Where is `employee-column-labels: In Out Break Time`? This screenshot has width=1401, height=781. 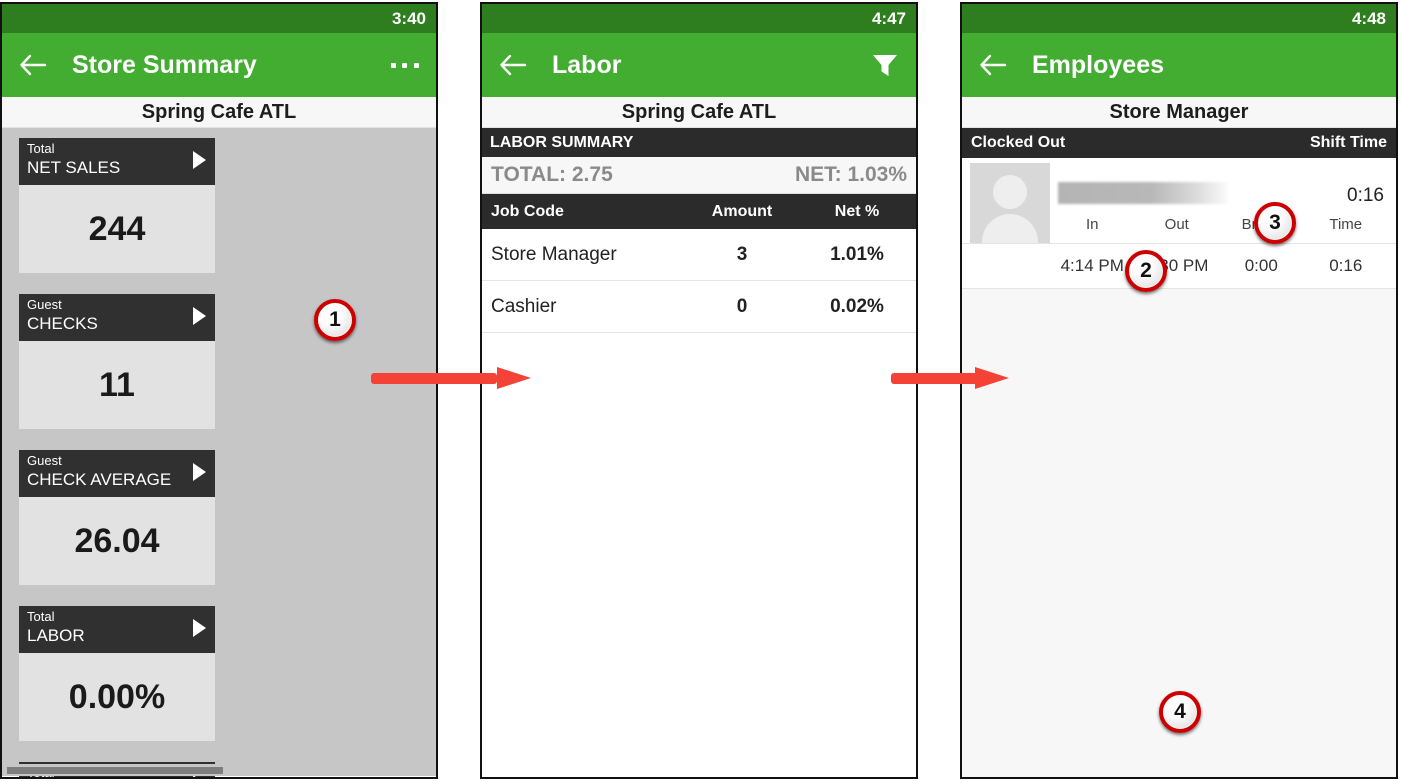 employee-column-labels: In Out Break Time is located at coordinates (1219, 224).